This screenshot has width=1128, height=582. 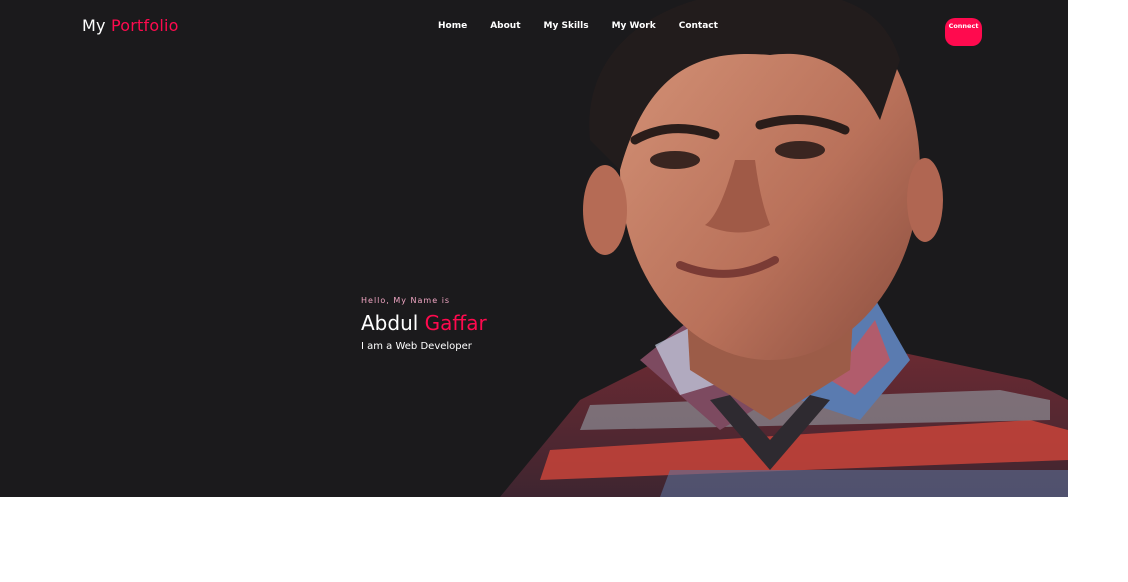 What do you see at coordinates (406, 300) in the screenshot?
I see `greeting-text: Hello, My Name is` at bounding box center [406, 300].